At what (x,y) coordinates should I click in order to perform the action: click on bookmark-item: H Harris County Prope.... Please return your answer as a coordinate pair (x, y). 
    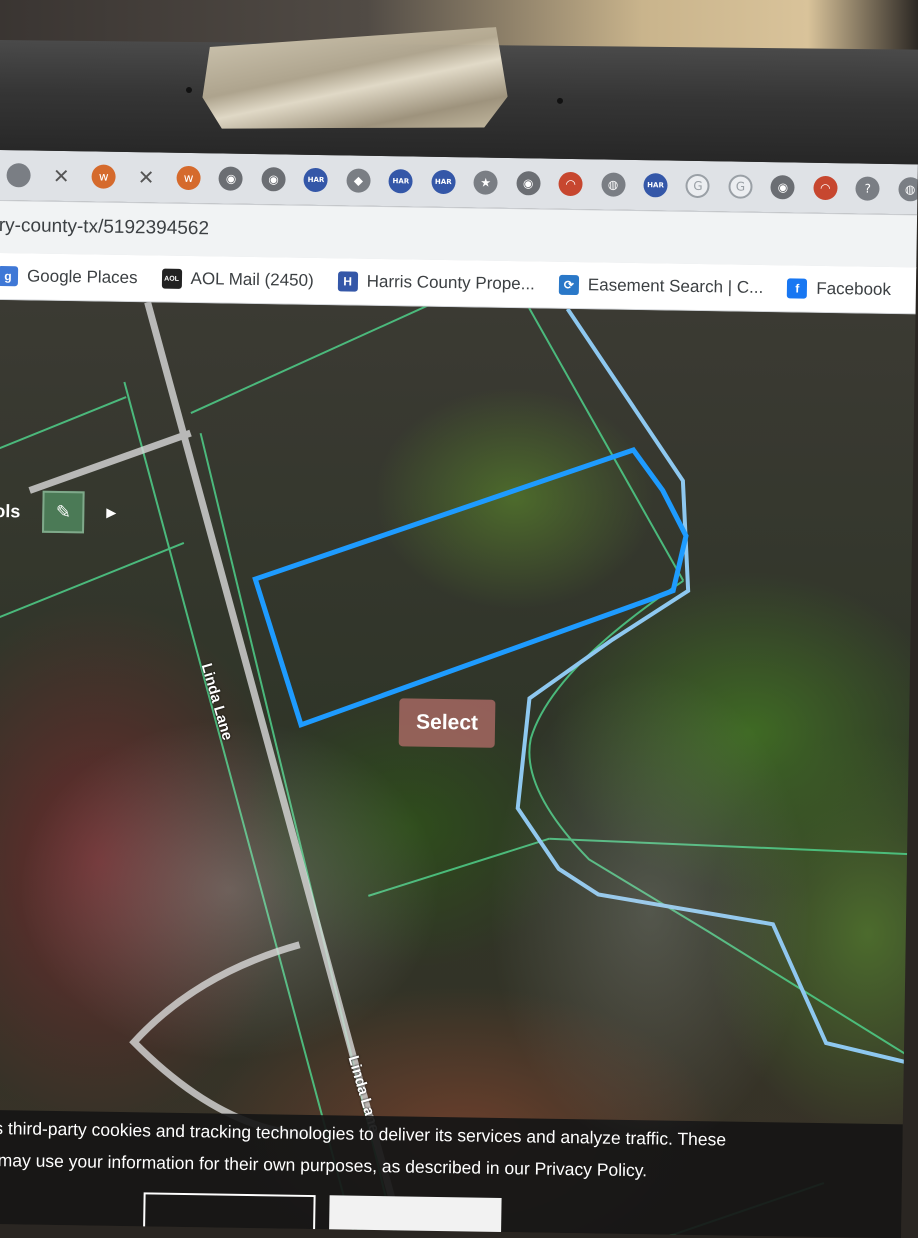
    Looking at the image, I should click on (436, 282).